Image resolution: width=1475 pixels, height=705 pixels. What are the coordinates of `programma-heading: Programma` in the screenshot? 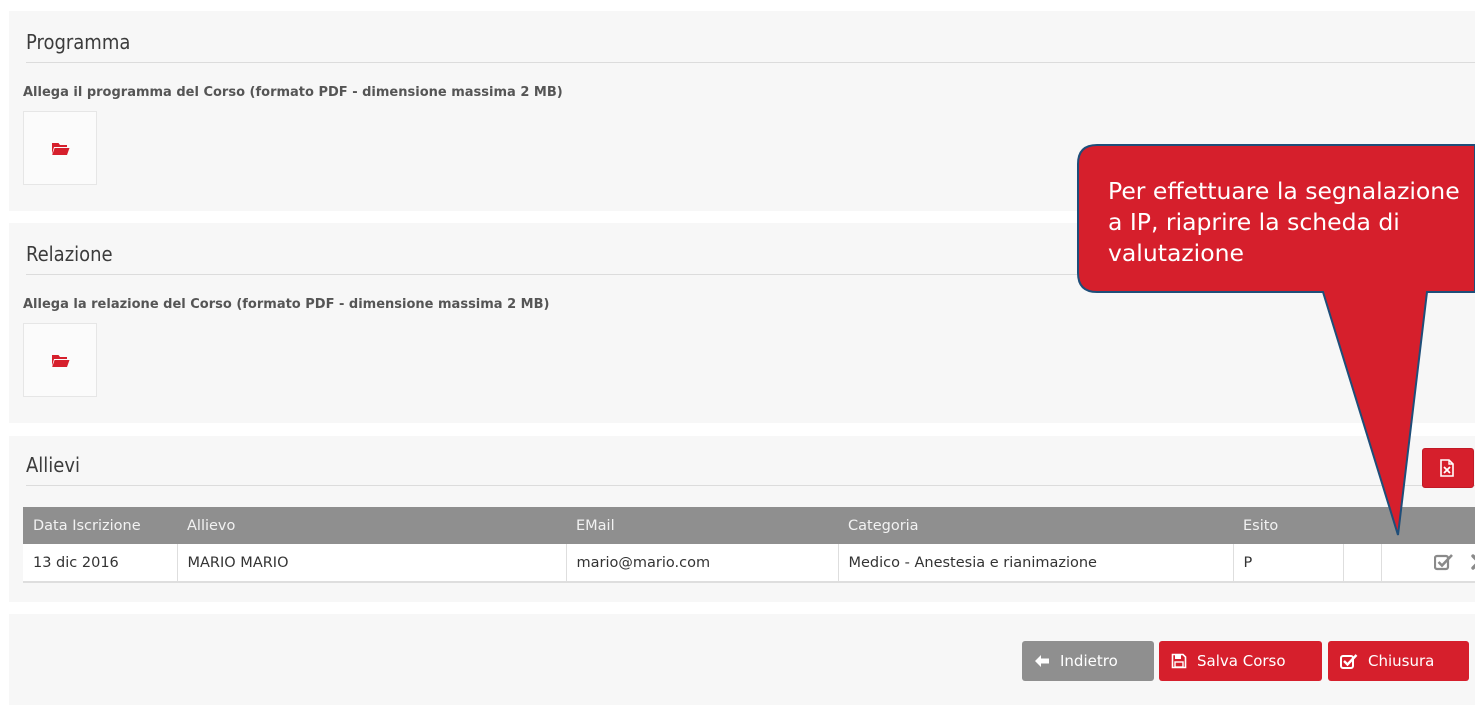 It's located at (750, 46).